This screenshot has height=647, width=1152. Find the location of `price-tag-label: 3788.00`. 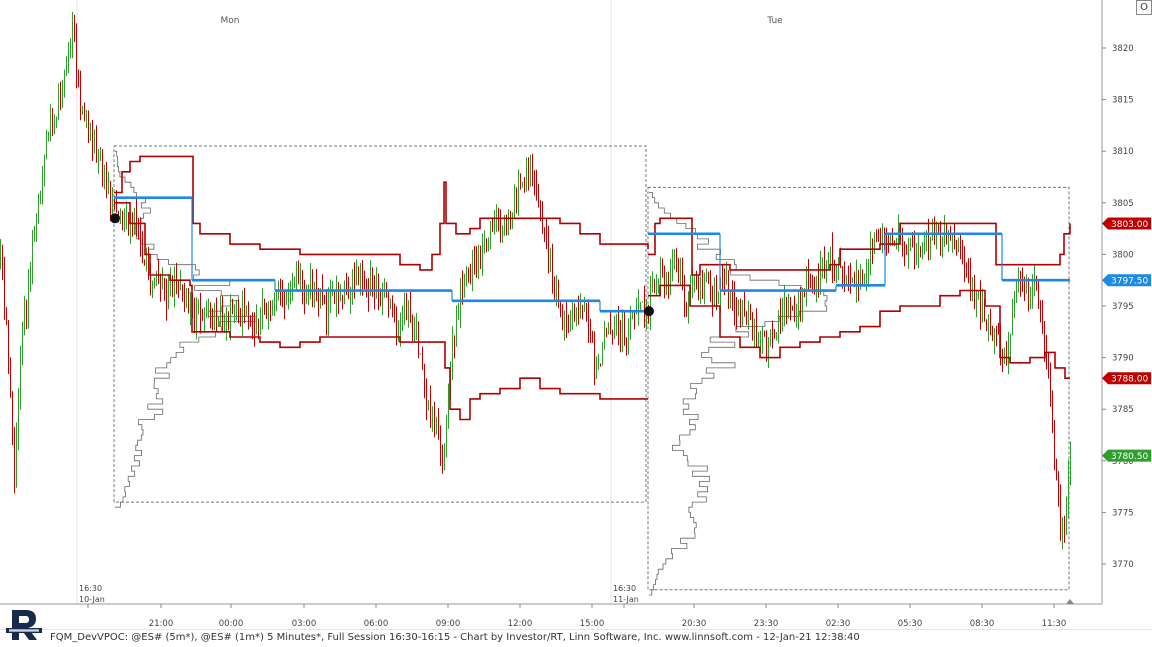

price-tag-label: 3788.00 is located at coordinates (1129, 380).